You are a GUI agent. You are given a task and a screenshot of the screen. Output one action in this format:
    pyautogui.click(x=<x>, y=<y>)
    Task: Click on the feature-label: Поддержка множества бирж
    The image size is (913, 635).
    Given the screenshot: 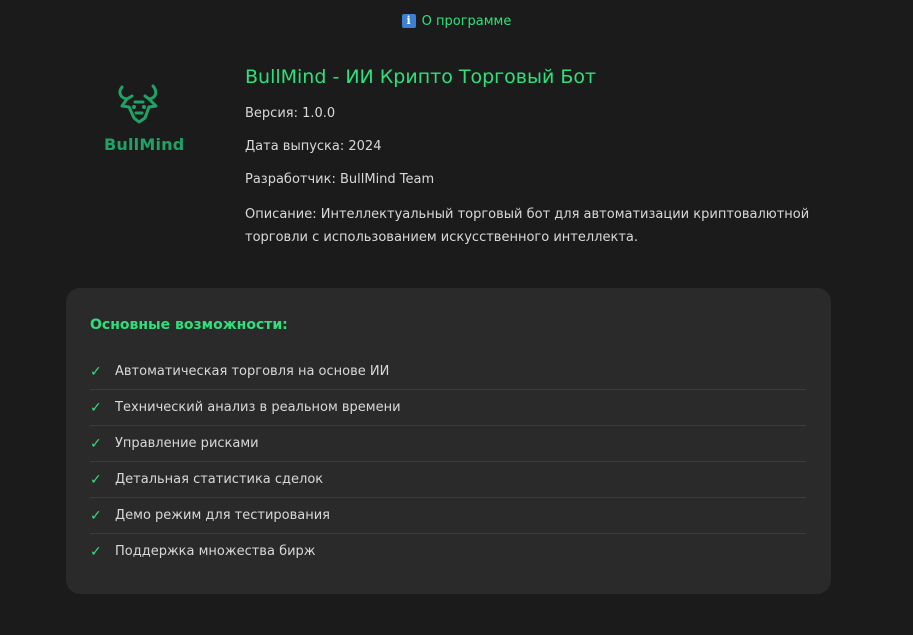 What is the action you would take?
    pyautogui.click(x=215, y=551)
    